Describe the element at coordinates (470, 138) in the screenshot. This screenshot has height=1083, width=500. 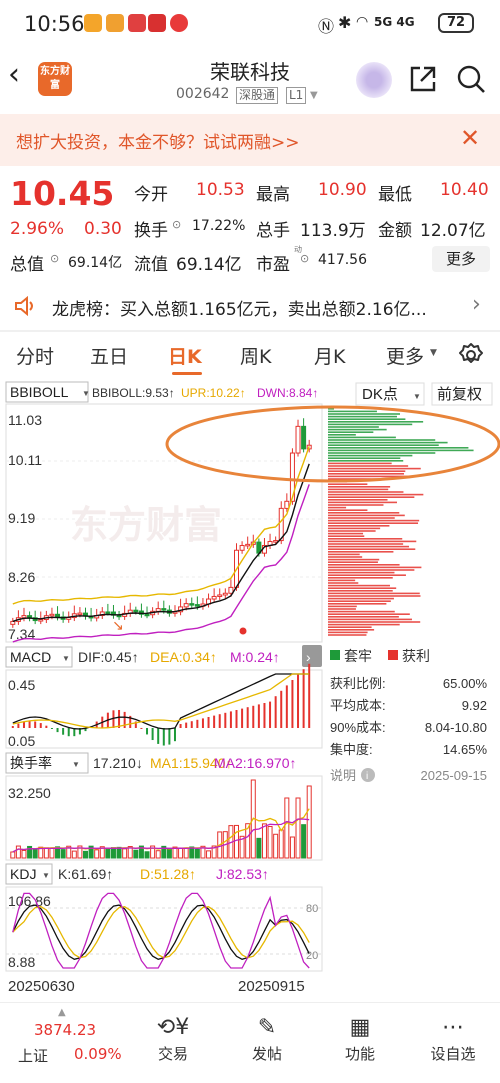
I see `close-icon: ✕` at that location.